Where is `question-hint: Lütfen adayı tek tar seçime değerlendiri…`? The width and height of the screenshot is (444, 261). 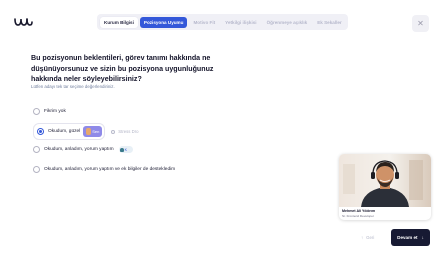 question-hint: Lütfen adayı tek tar seçime değerlendiri… is located at coordinates (73, 86).